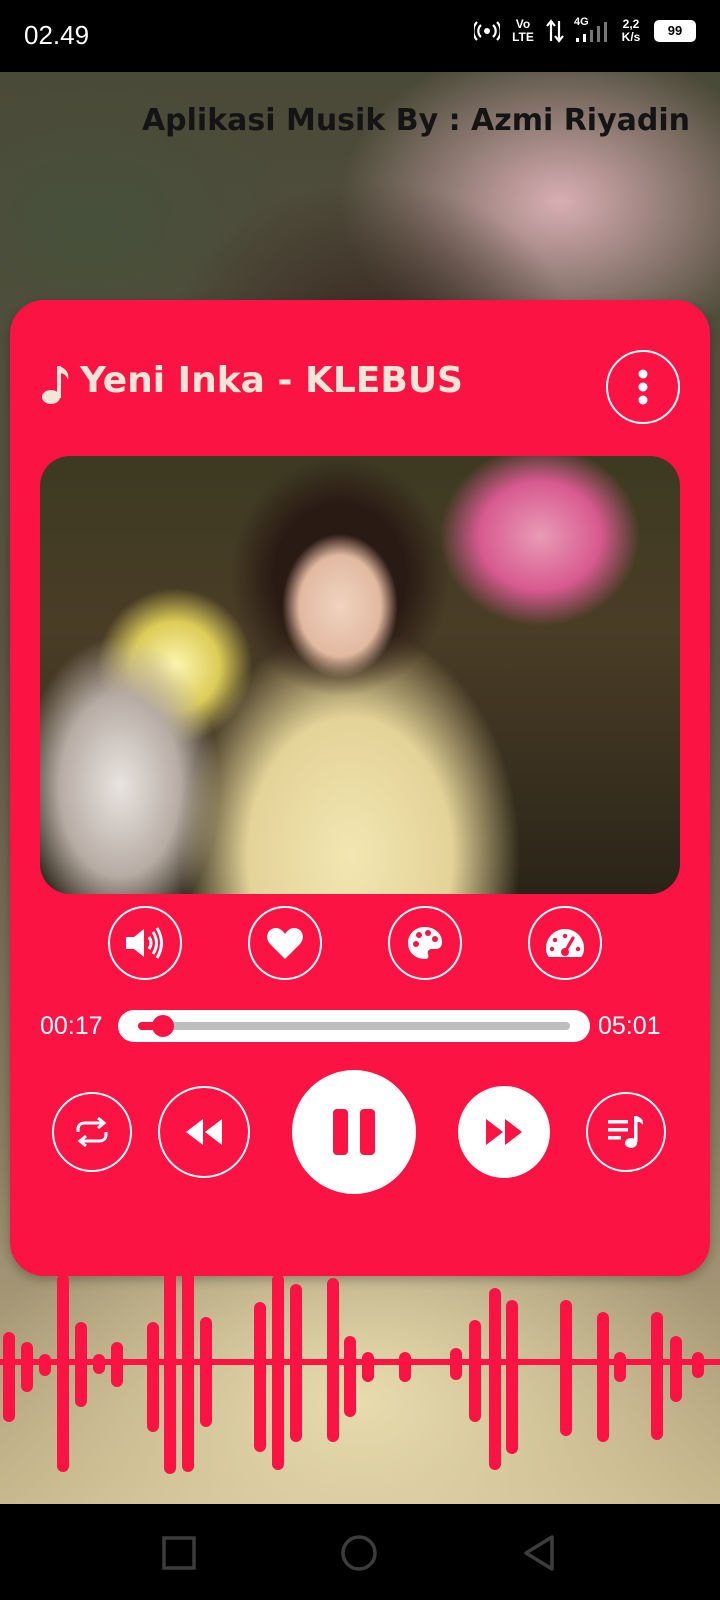  Describe the element at coordinates (271, 380) in the screenshot. I see `song-title: Yeni Inka - KLEBUS` at that location.